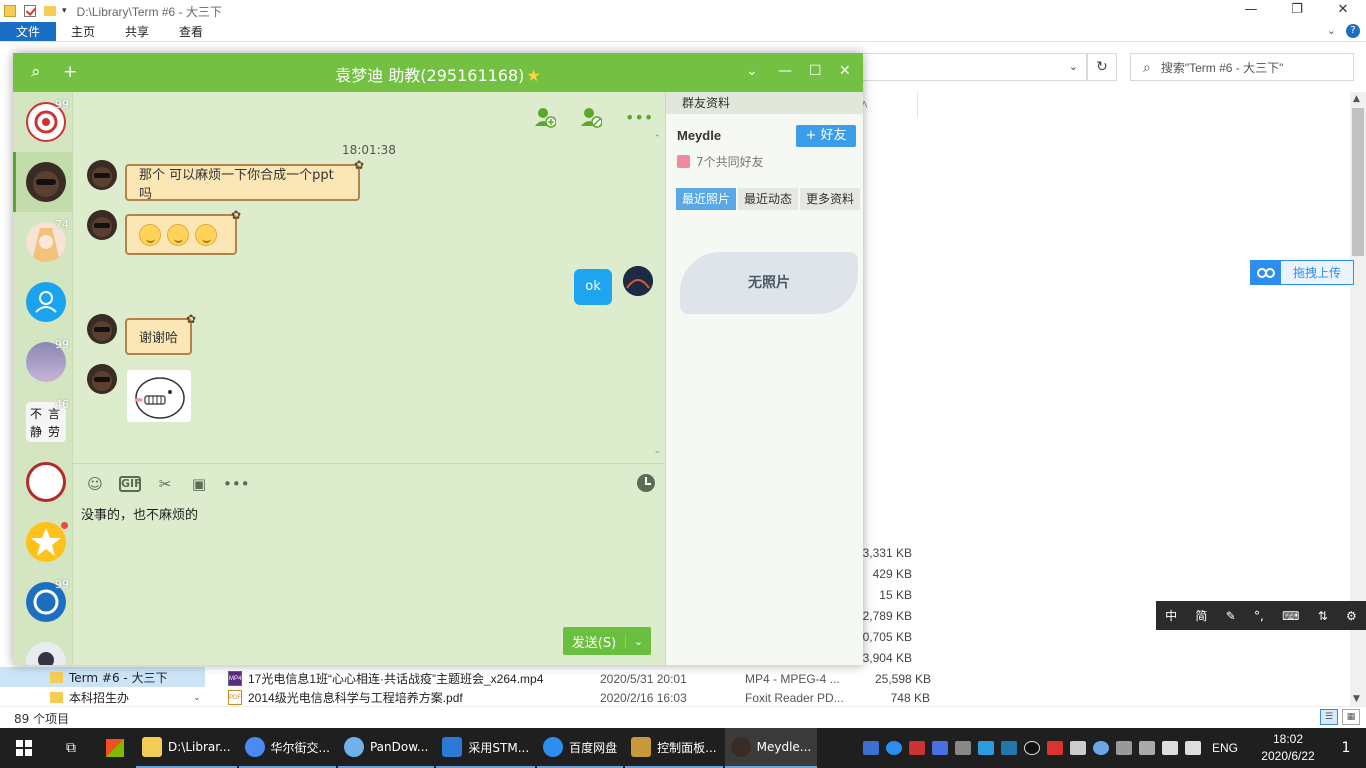 The height and width of the screenshot is (768, 1366). I want to click on language-indicator: ENG, so click(1225, 748).